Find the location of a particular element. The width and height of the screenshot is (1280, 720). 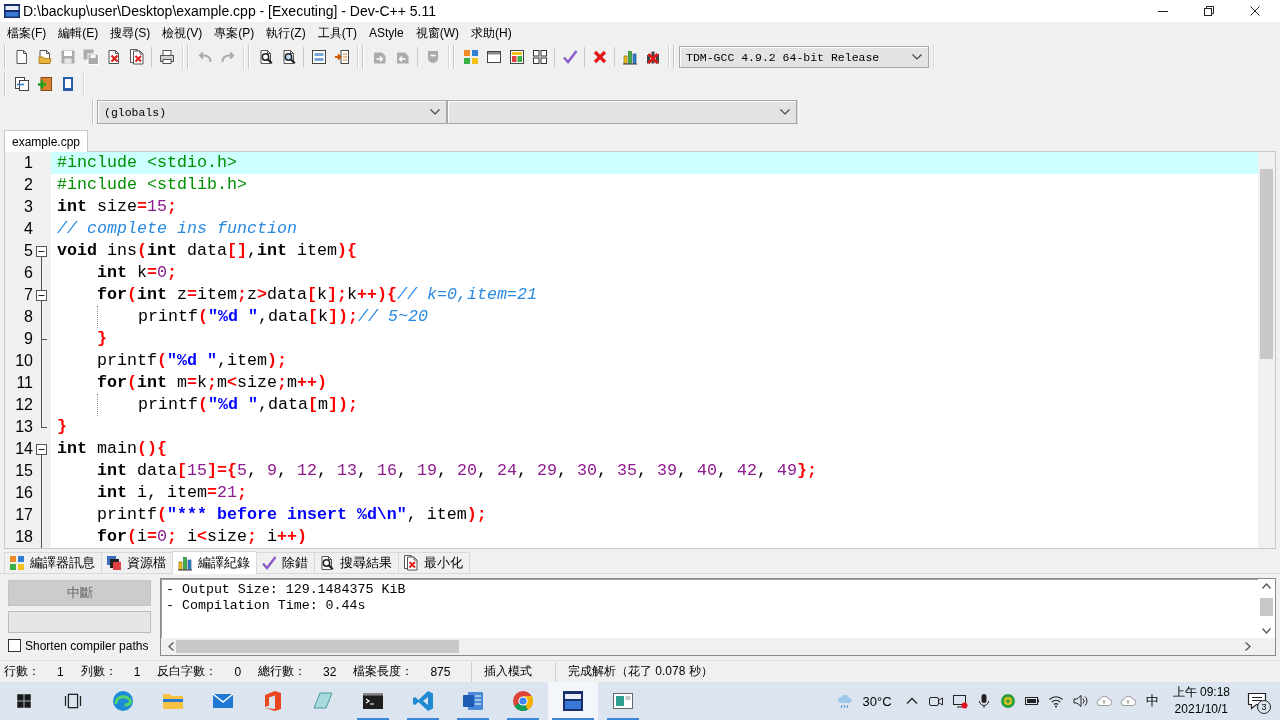

clock-date: 2021/10/1 is located at coordinates (1201, 709).